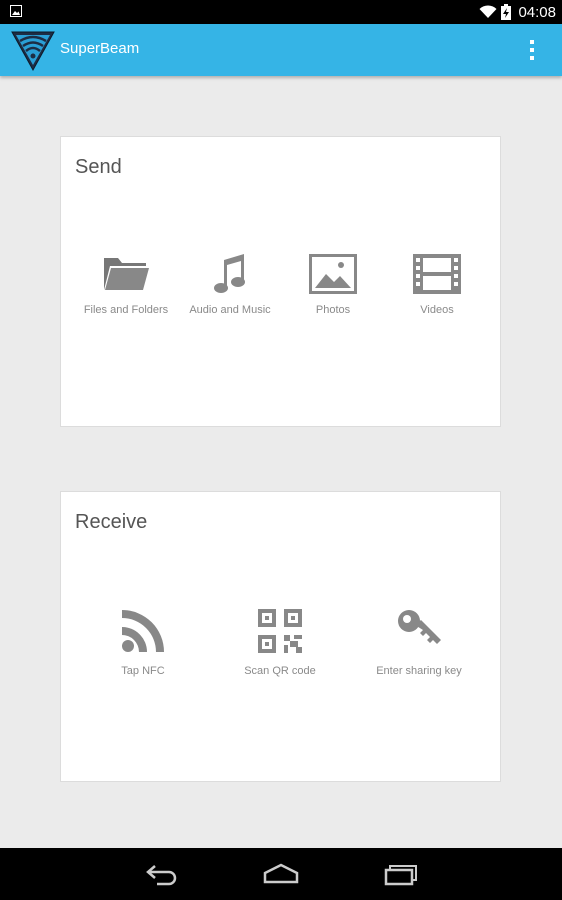  I want to click on send-option-label: Files and Folders, so click(126, 310).